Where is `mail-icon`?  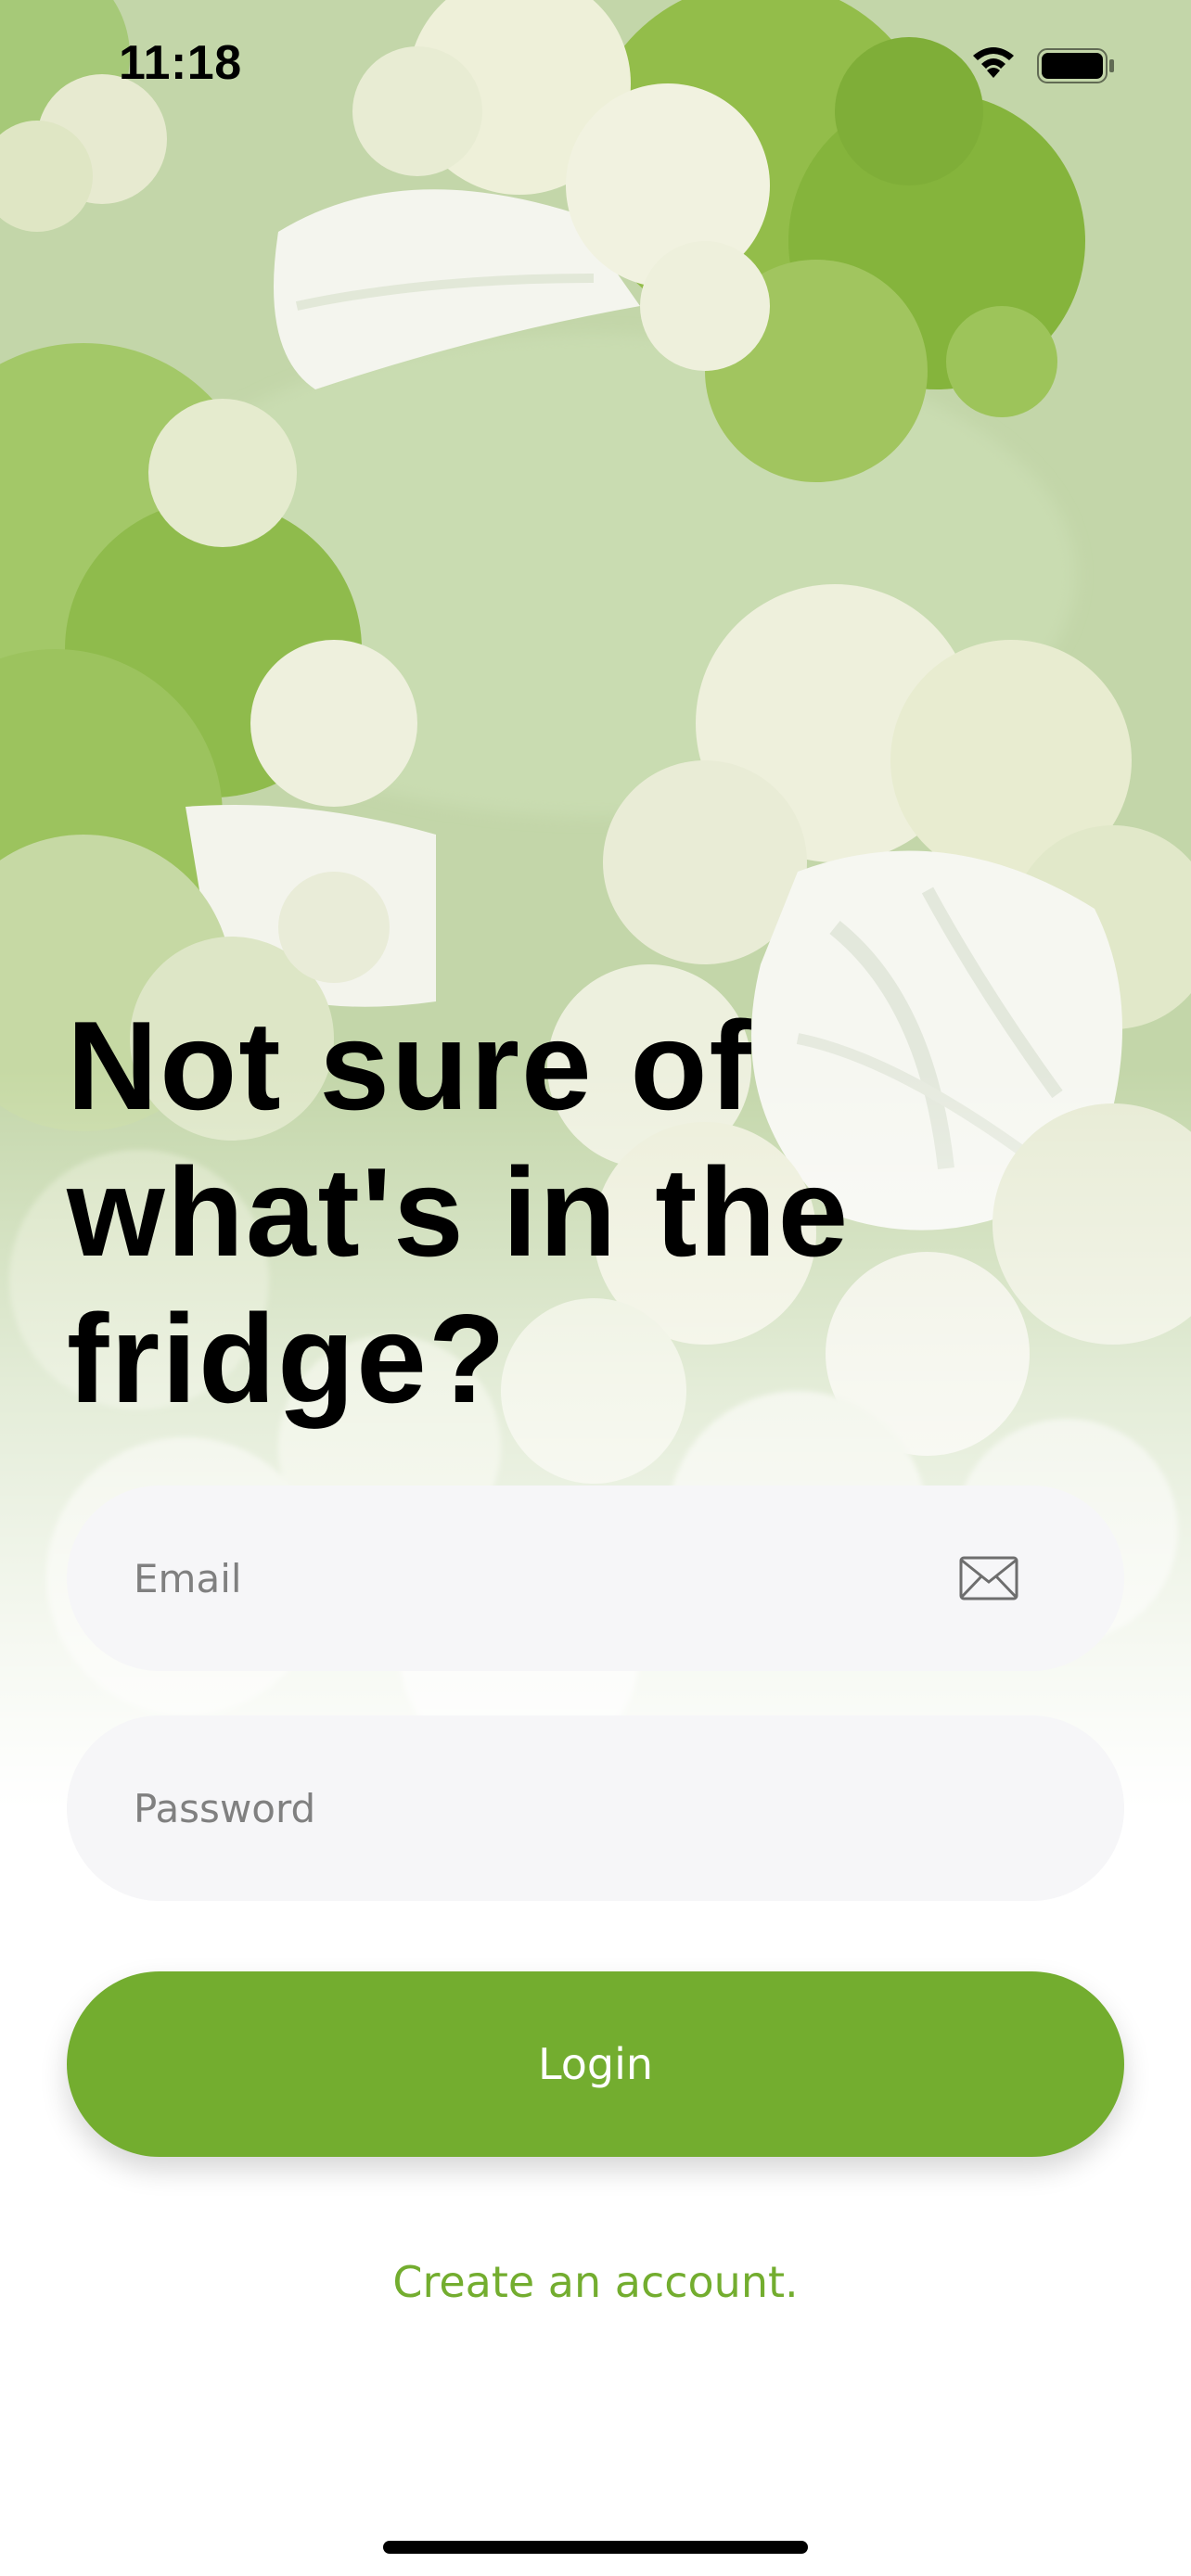 mail-icon is located at coordinates (988, 1580).